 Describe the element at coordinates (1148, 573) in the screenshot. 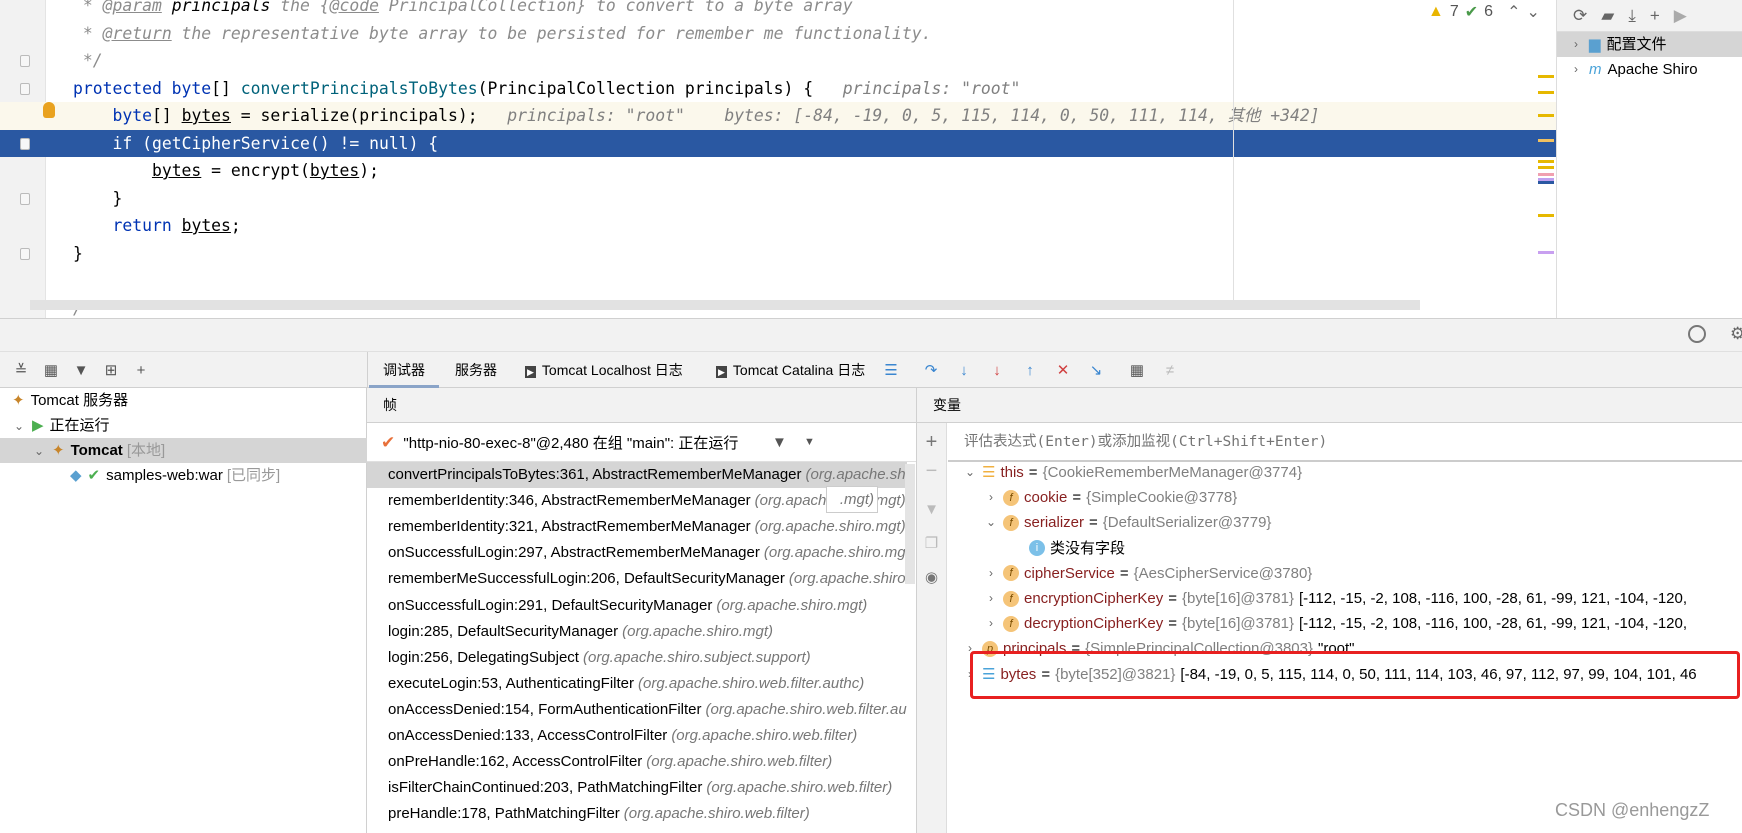

I see `variable-item: › f cipherService = {AesCipherService@3780}` at that location.